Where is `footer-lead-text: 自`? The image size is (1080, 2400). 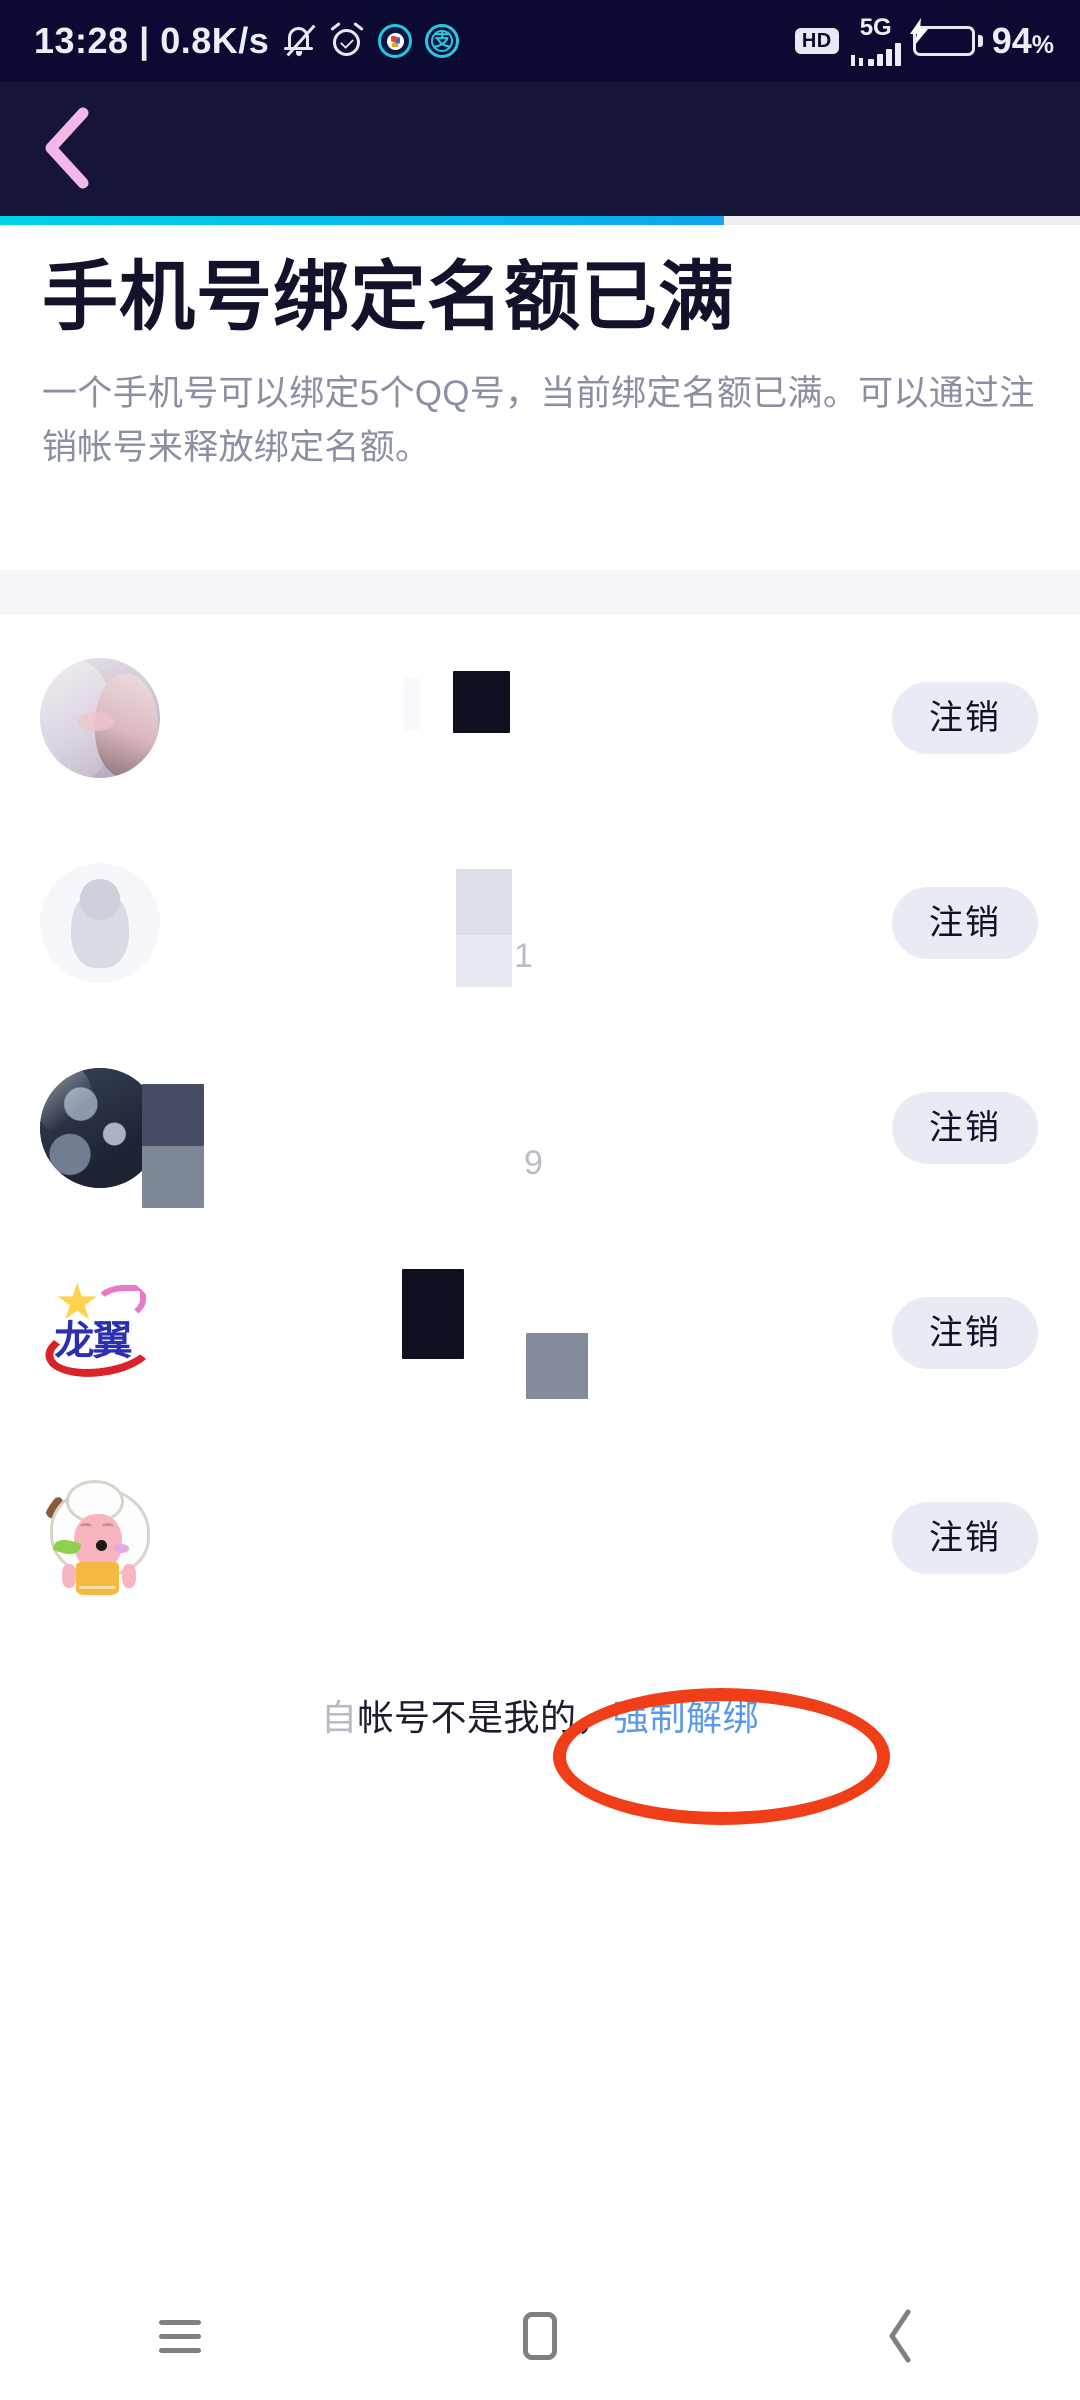 footer-lead-text: 自 is located at coordinates (339, 1717).